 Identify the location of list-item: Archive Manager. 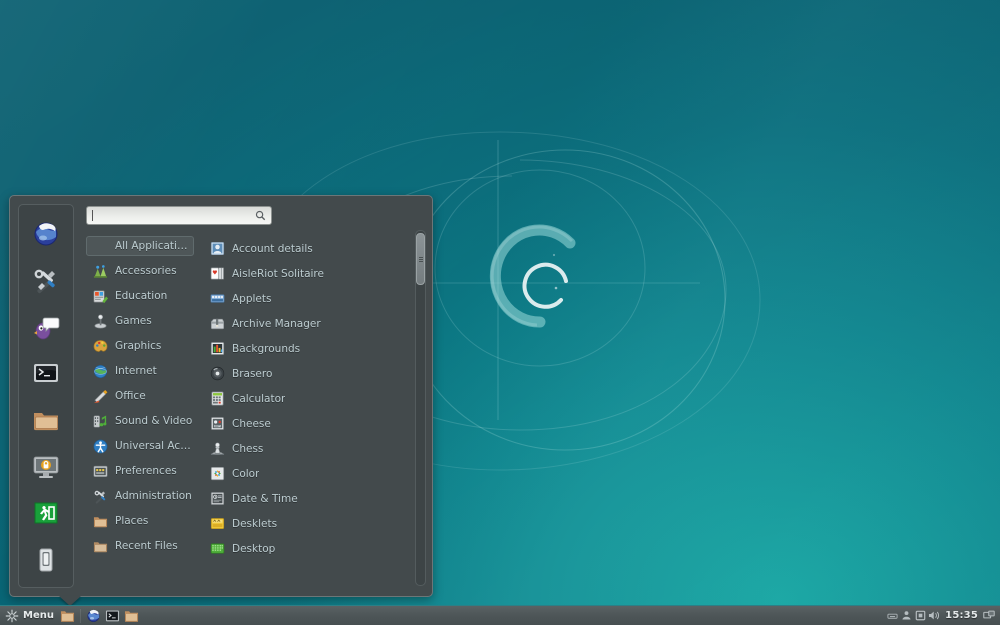
(317, 323).